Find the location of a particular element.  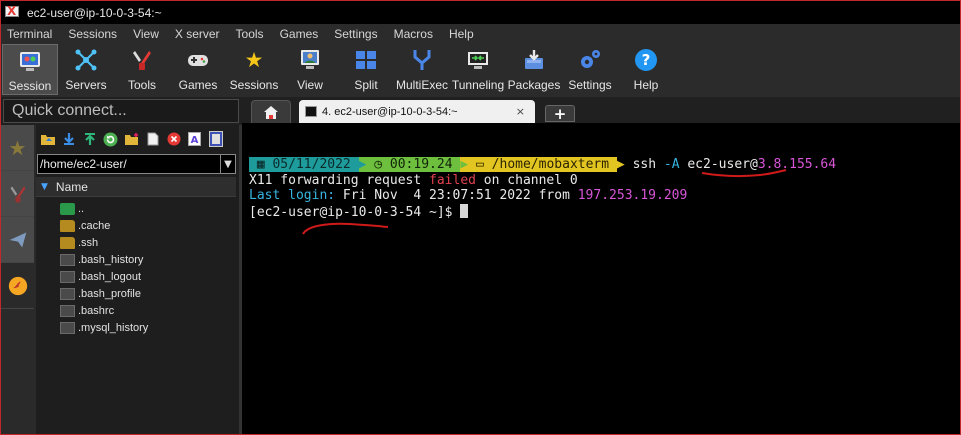

help-button: ? Help is located at coordinates (646, 69).